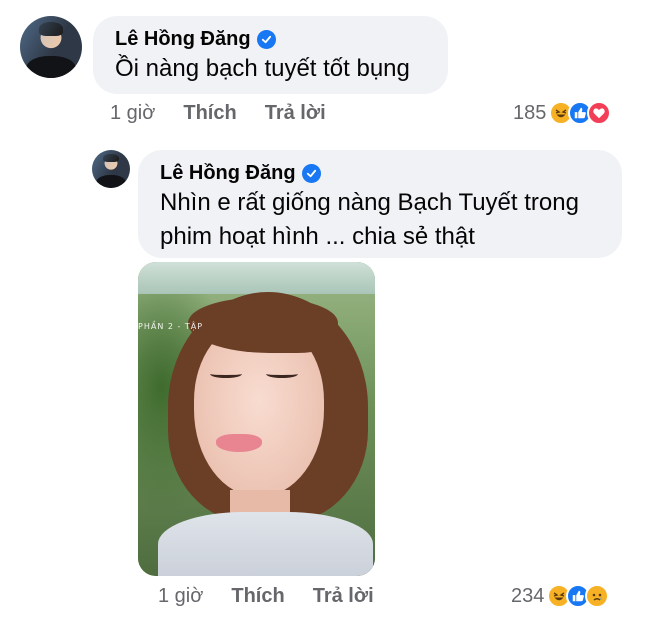  I want to click on reply-avatar, so click(111, 169).